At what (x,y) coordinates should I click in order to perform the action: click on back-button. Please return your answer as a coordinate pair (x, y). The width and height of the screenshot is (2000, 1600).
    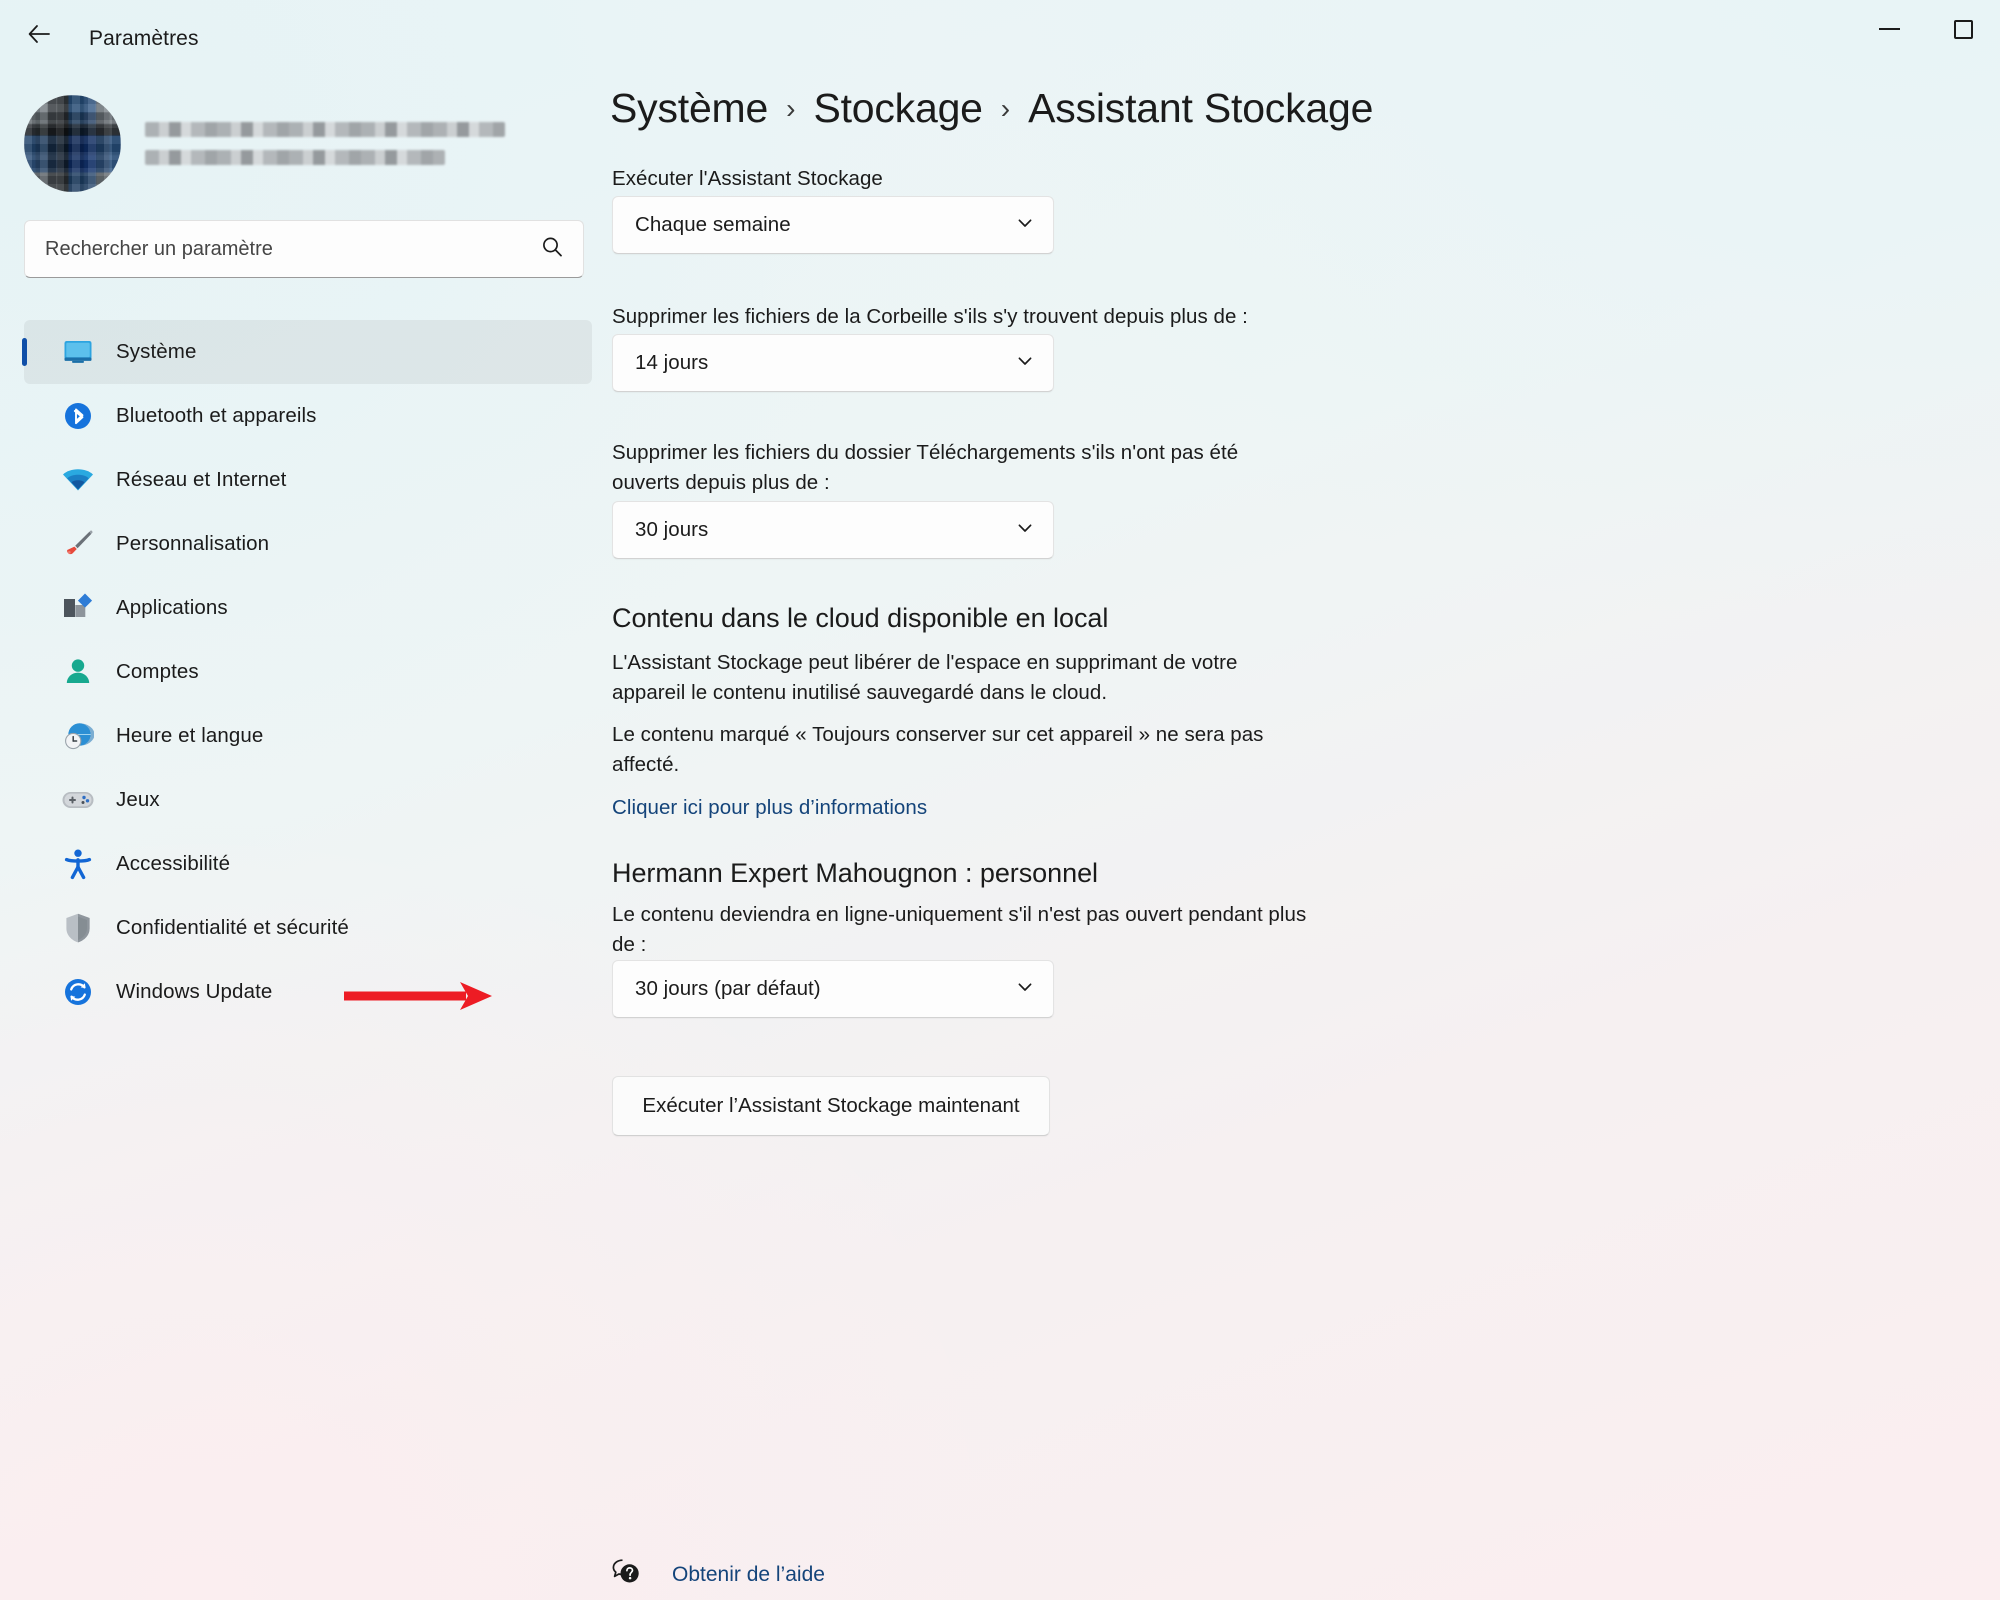
    Looking at the image, I should click on (39, 34).